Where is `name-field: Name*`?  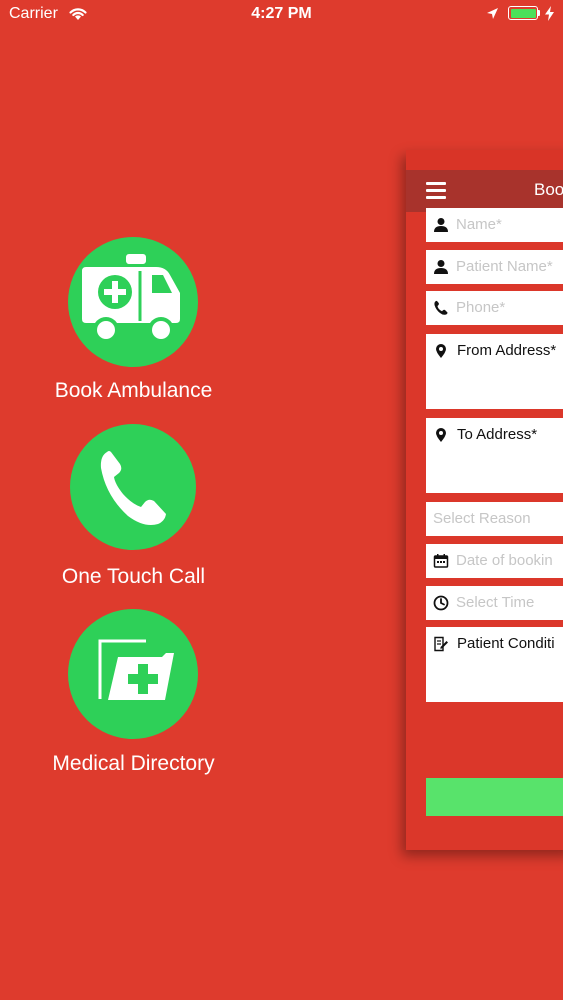
name-field: Name* is located at coordinates (494, 225).